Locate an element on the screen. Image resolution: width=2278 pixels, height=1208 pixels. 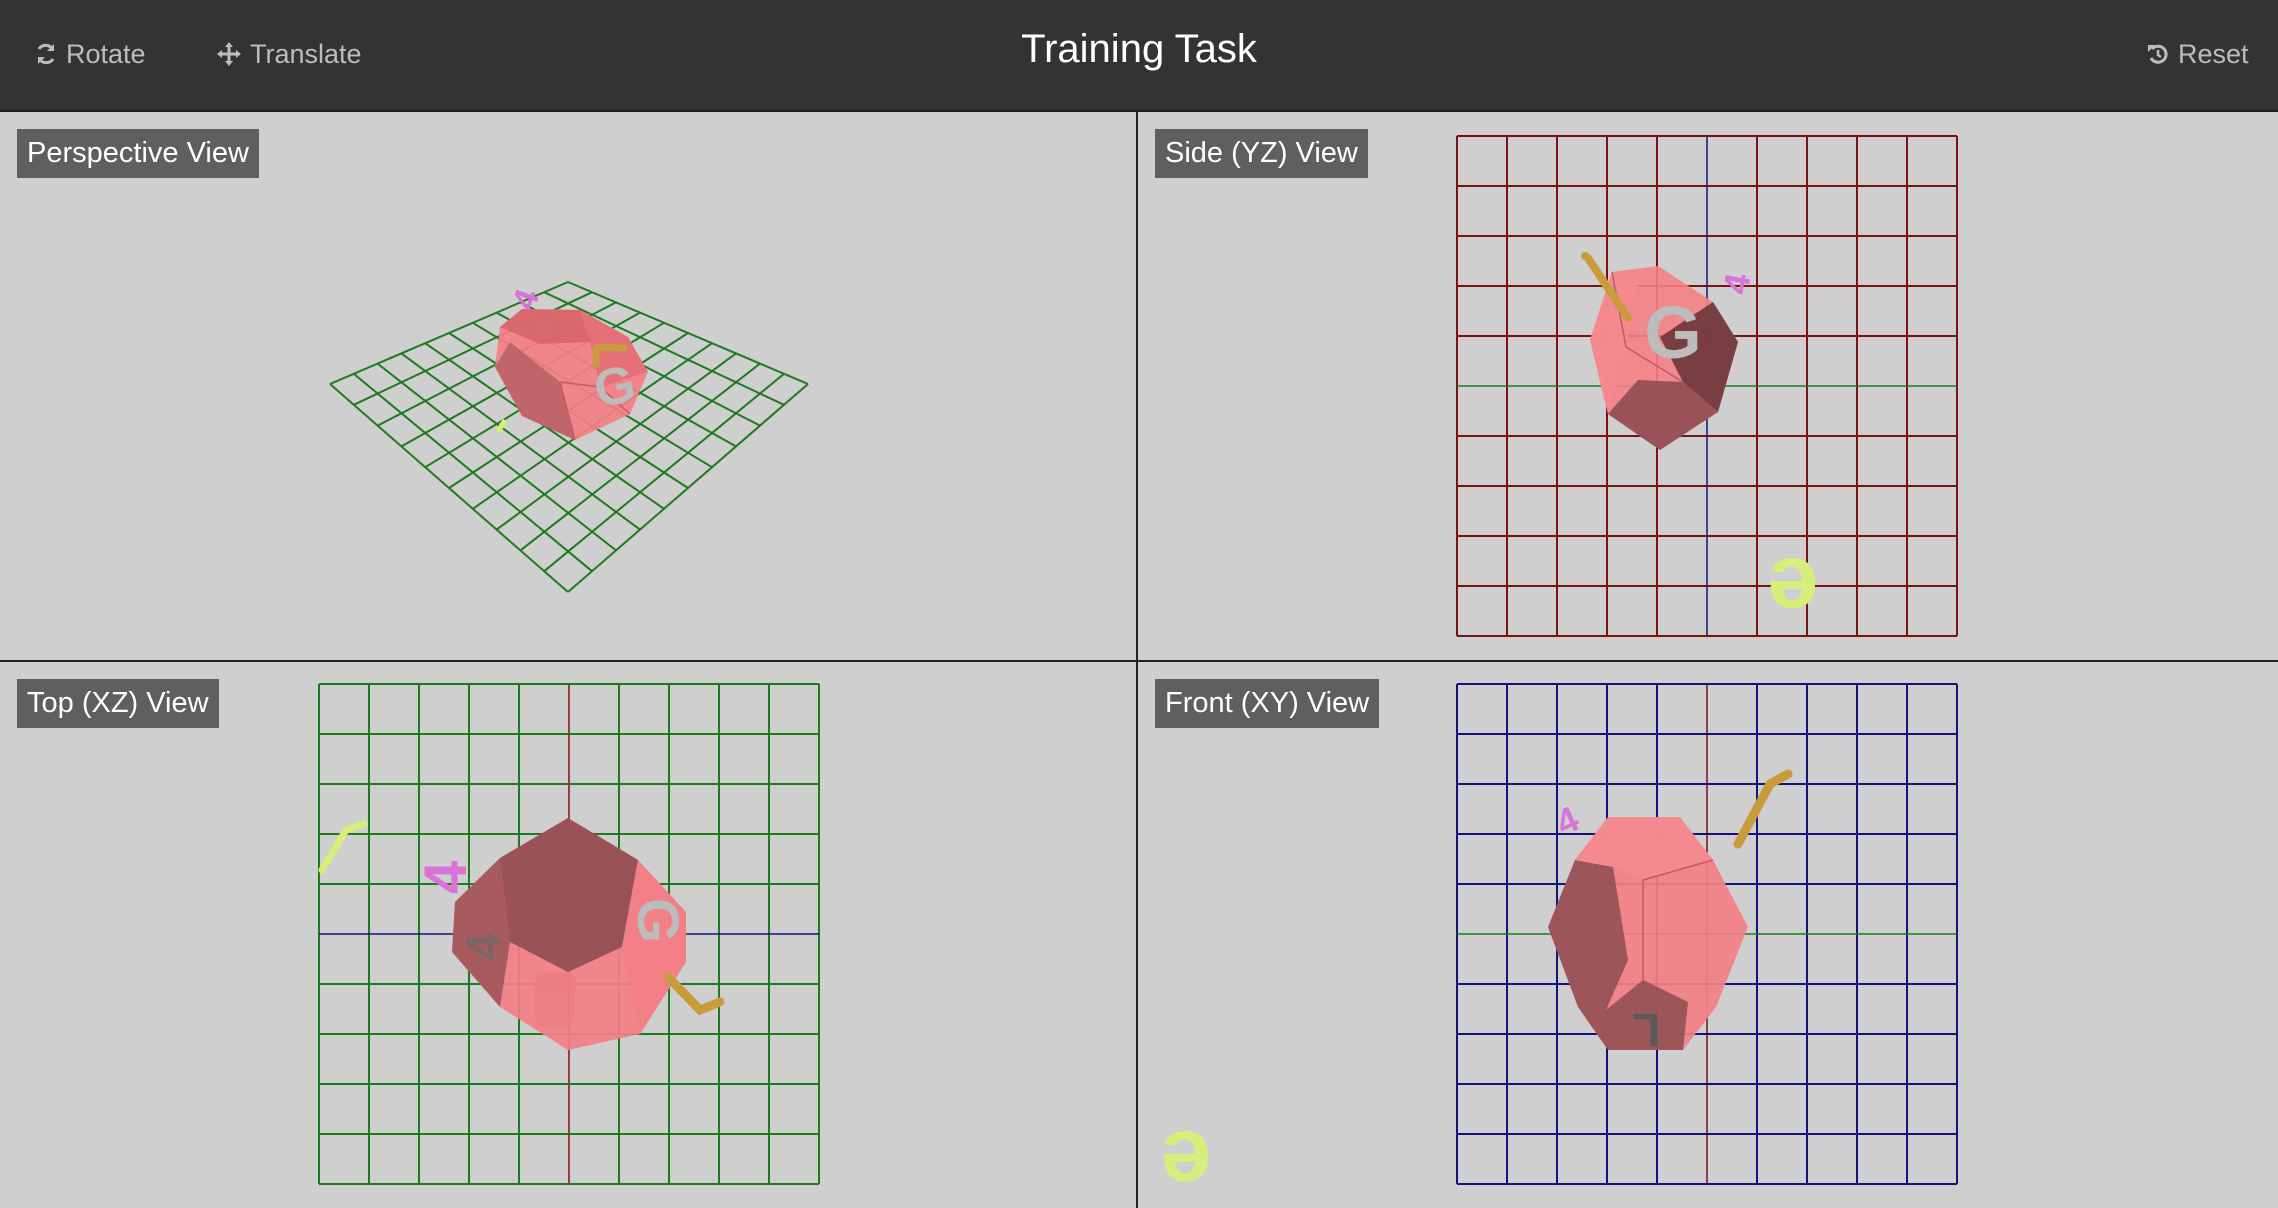
reset-button: Reset is located at coordinates (2197, 54).